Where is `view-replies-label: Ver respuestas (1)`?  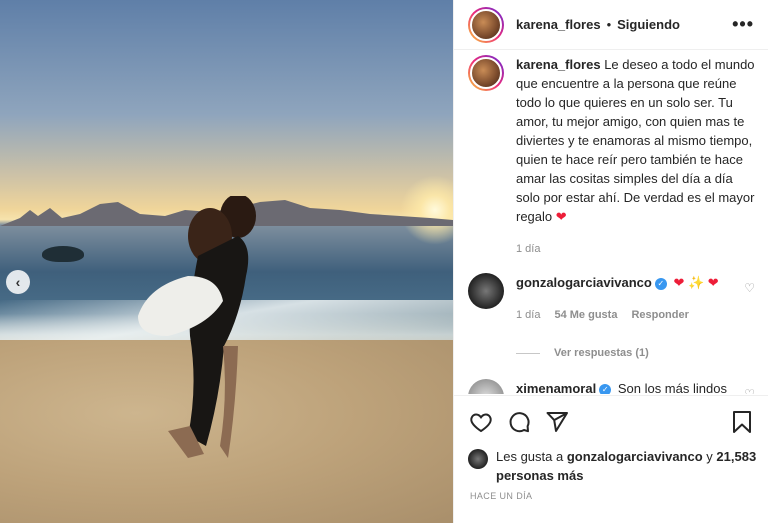 view-replies-label: Ver respuestas (1) is located at coordinates (601, 353).